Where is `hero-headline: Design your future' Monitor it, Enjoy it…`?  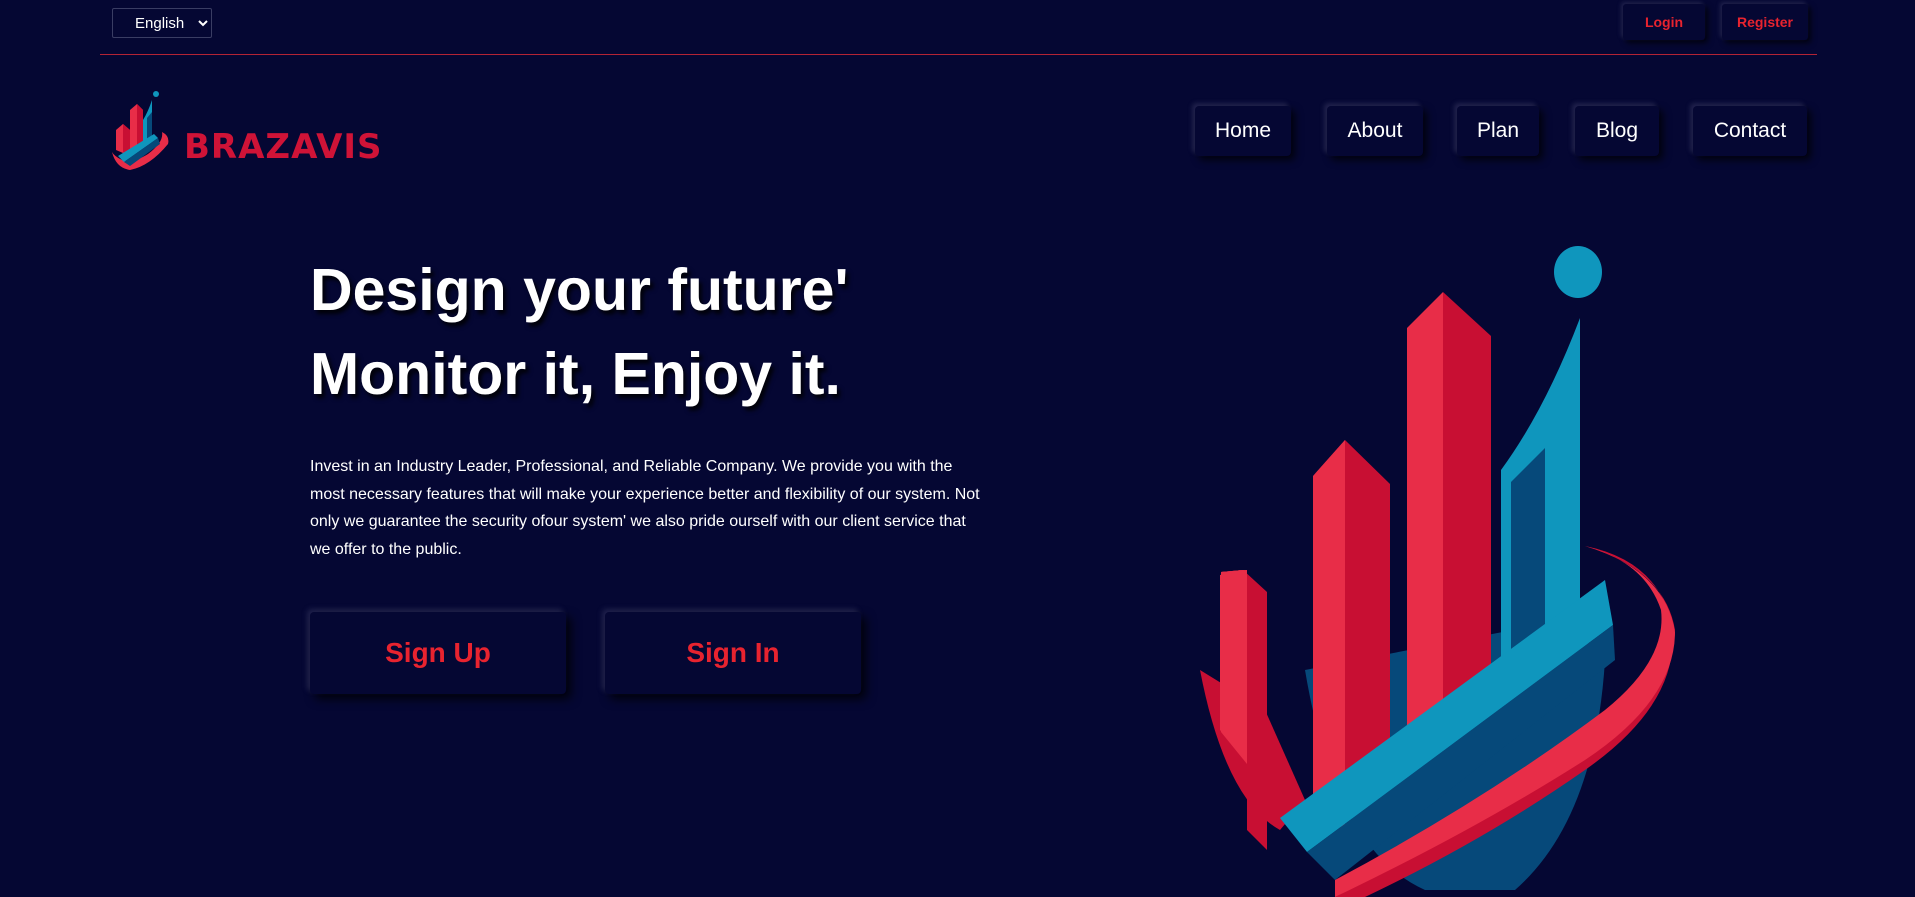
hero-headline: Design your future' Monitor it, Enjoy it… is located at coordinates (710, 332).